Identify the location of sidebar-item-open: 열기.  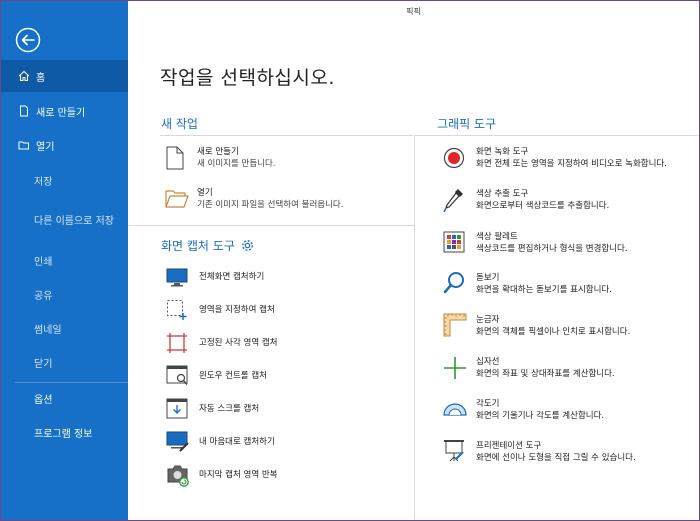
(64, 145).